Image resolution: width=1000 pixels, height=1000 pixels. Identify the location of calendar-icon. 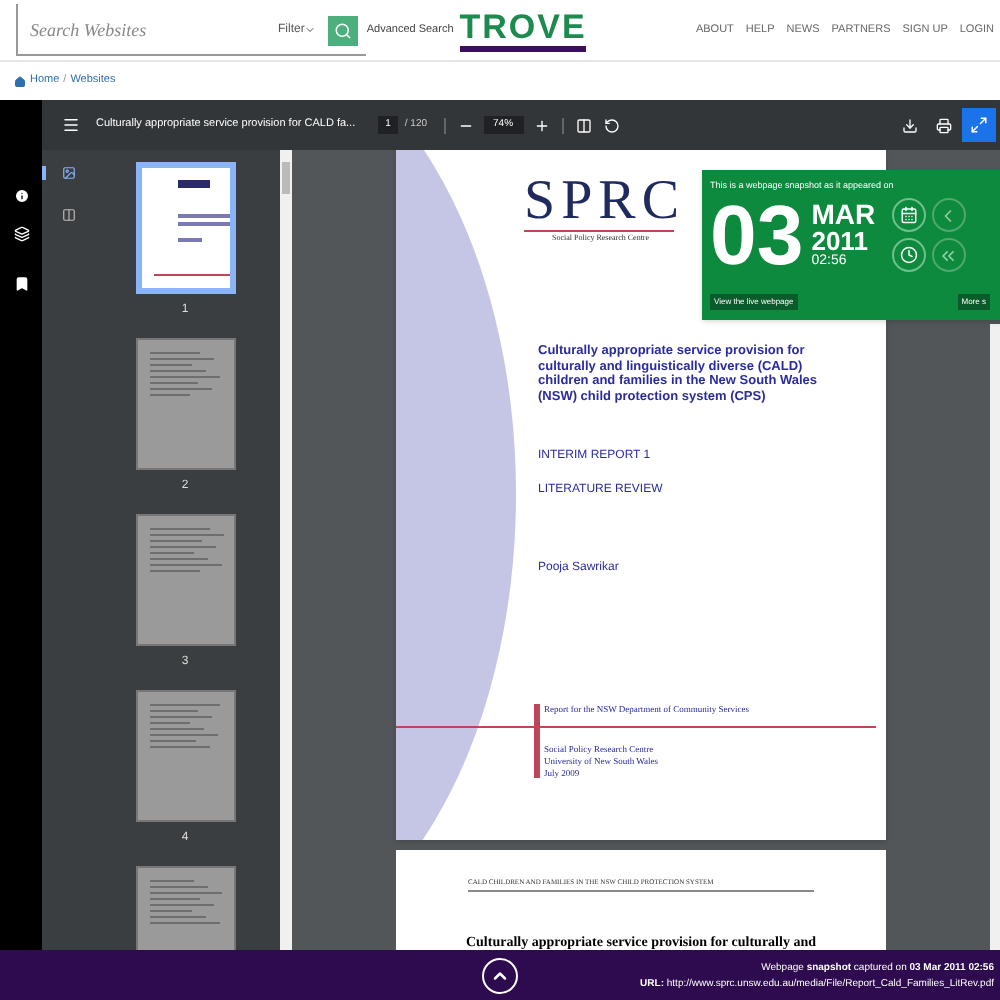
(908, 215).